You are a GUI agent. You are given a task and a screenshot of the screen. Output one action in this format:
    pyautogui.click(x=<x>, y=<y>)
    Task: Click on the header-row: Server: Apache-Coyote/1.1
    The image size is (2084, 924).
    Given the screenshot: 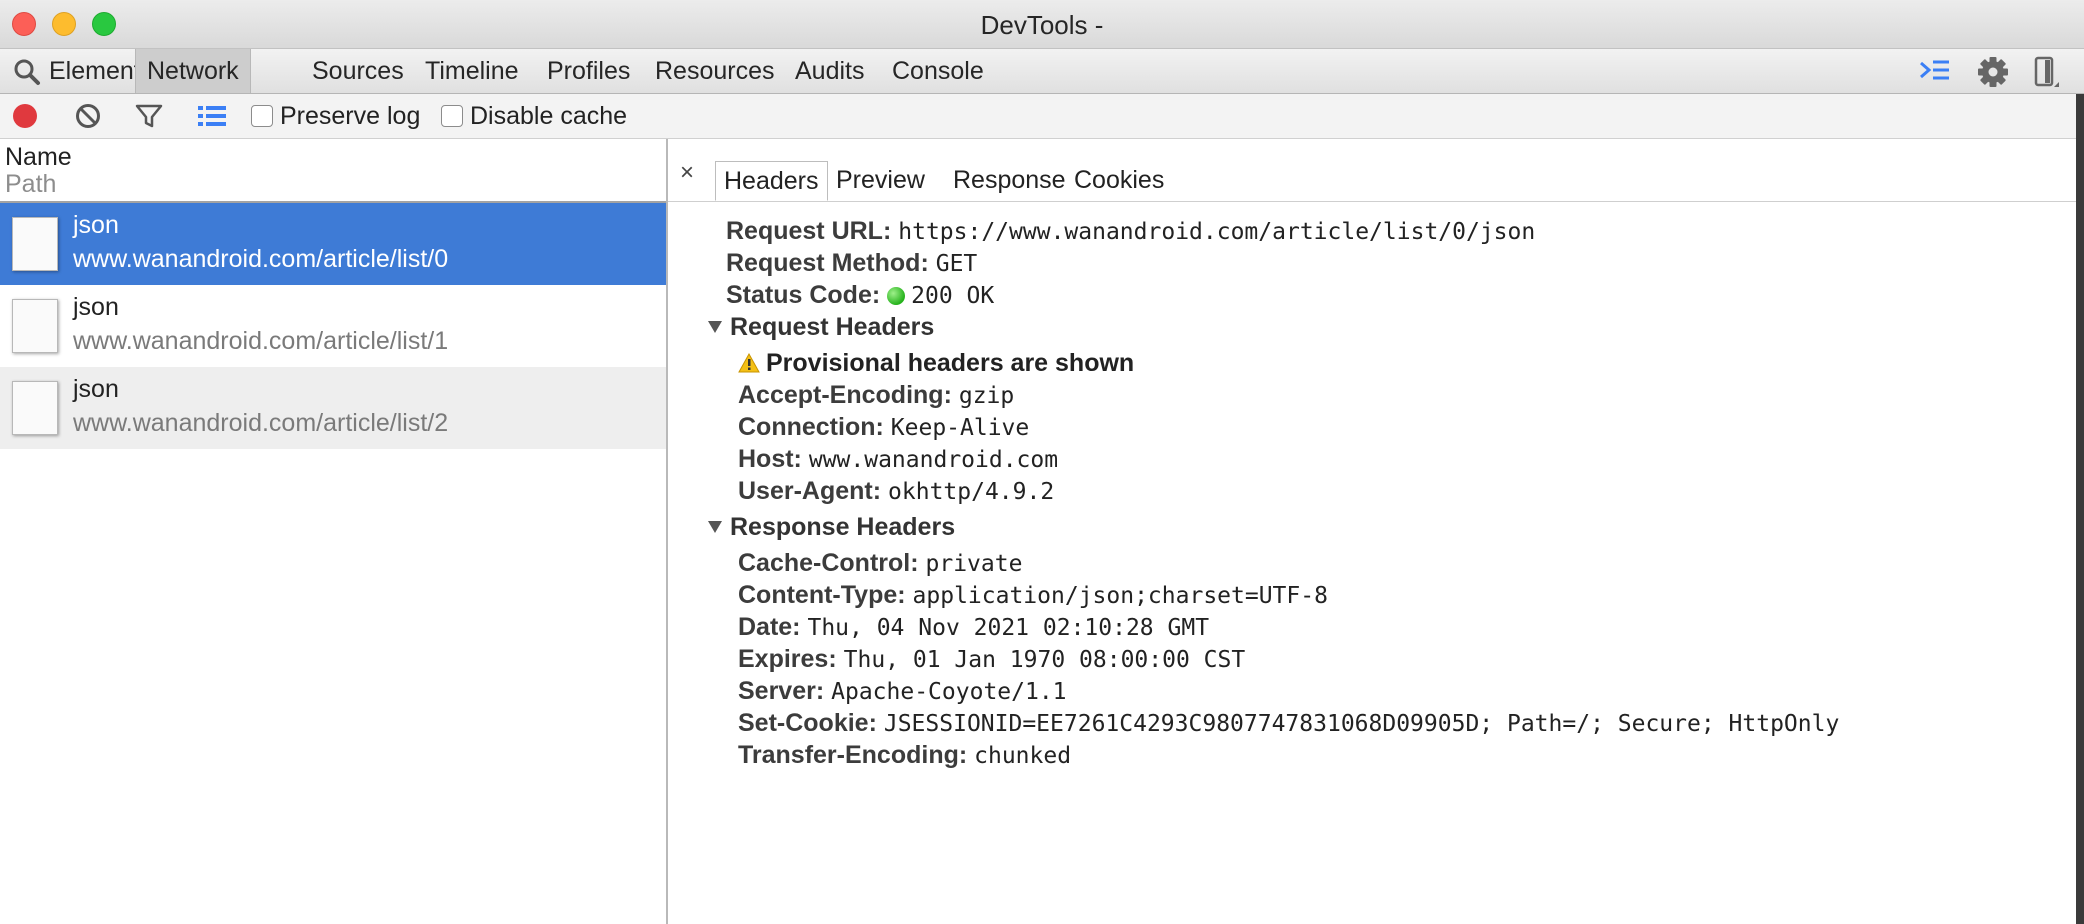 What is the action you would take?
    pyautogui.click(x=902, y=691)
    